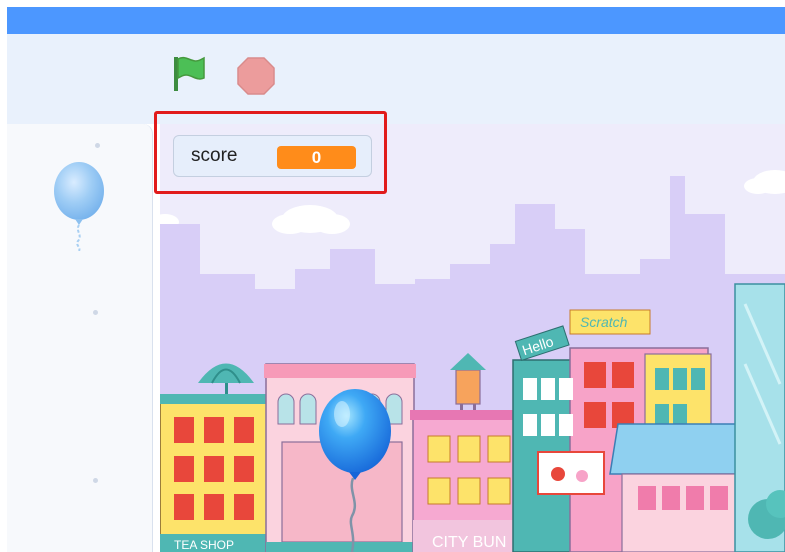 This screenshot has width=785, height=552. I want to click on tea-shop-building: TEA SHOP, so click(216, 473).